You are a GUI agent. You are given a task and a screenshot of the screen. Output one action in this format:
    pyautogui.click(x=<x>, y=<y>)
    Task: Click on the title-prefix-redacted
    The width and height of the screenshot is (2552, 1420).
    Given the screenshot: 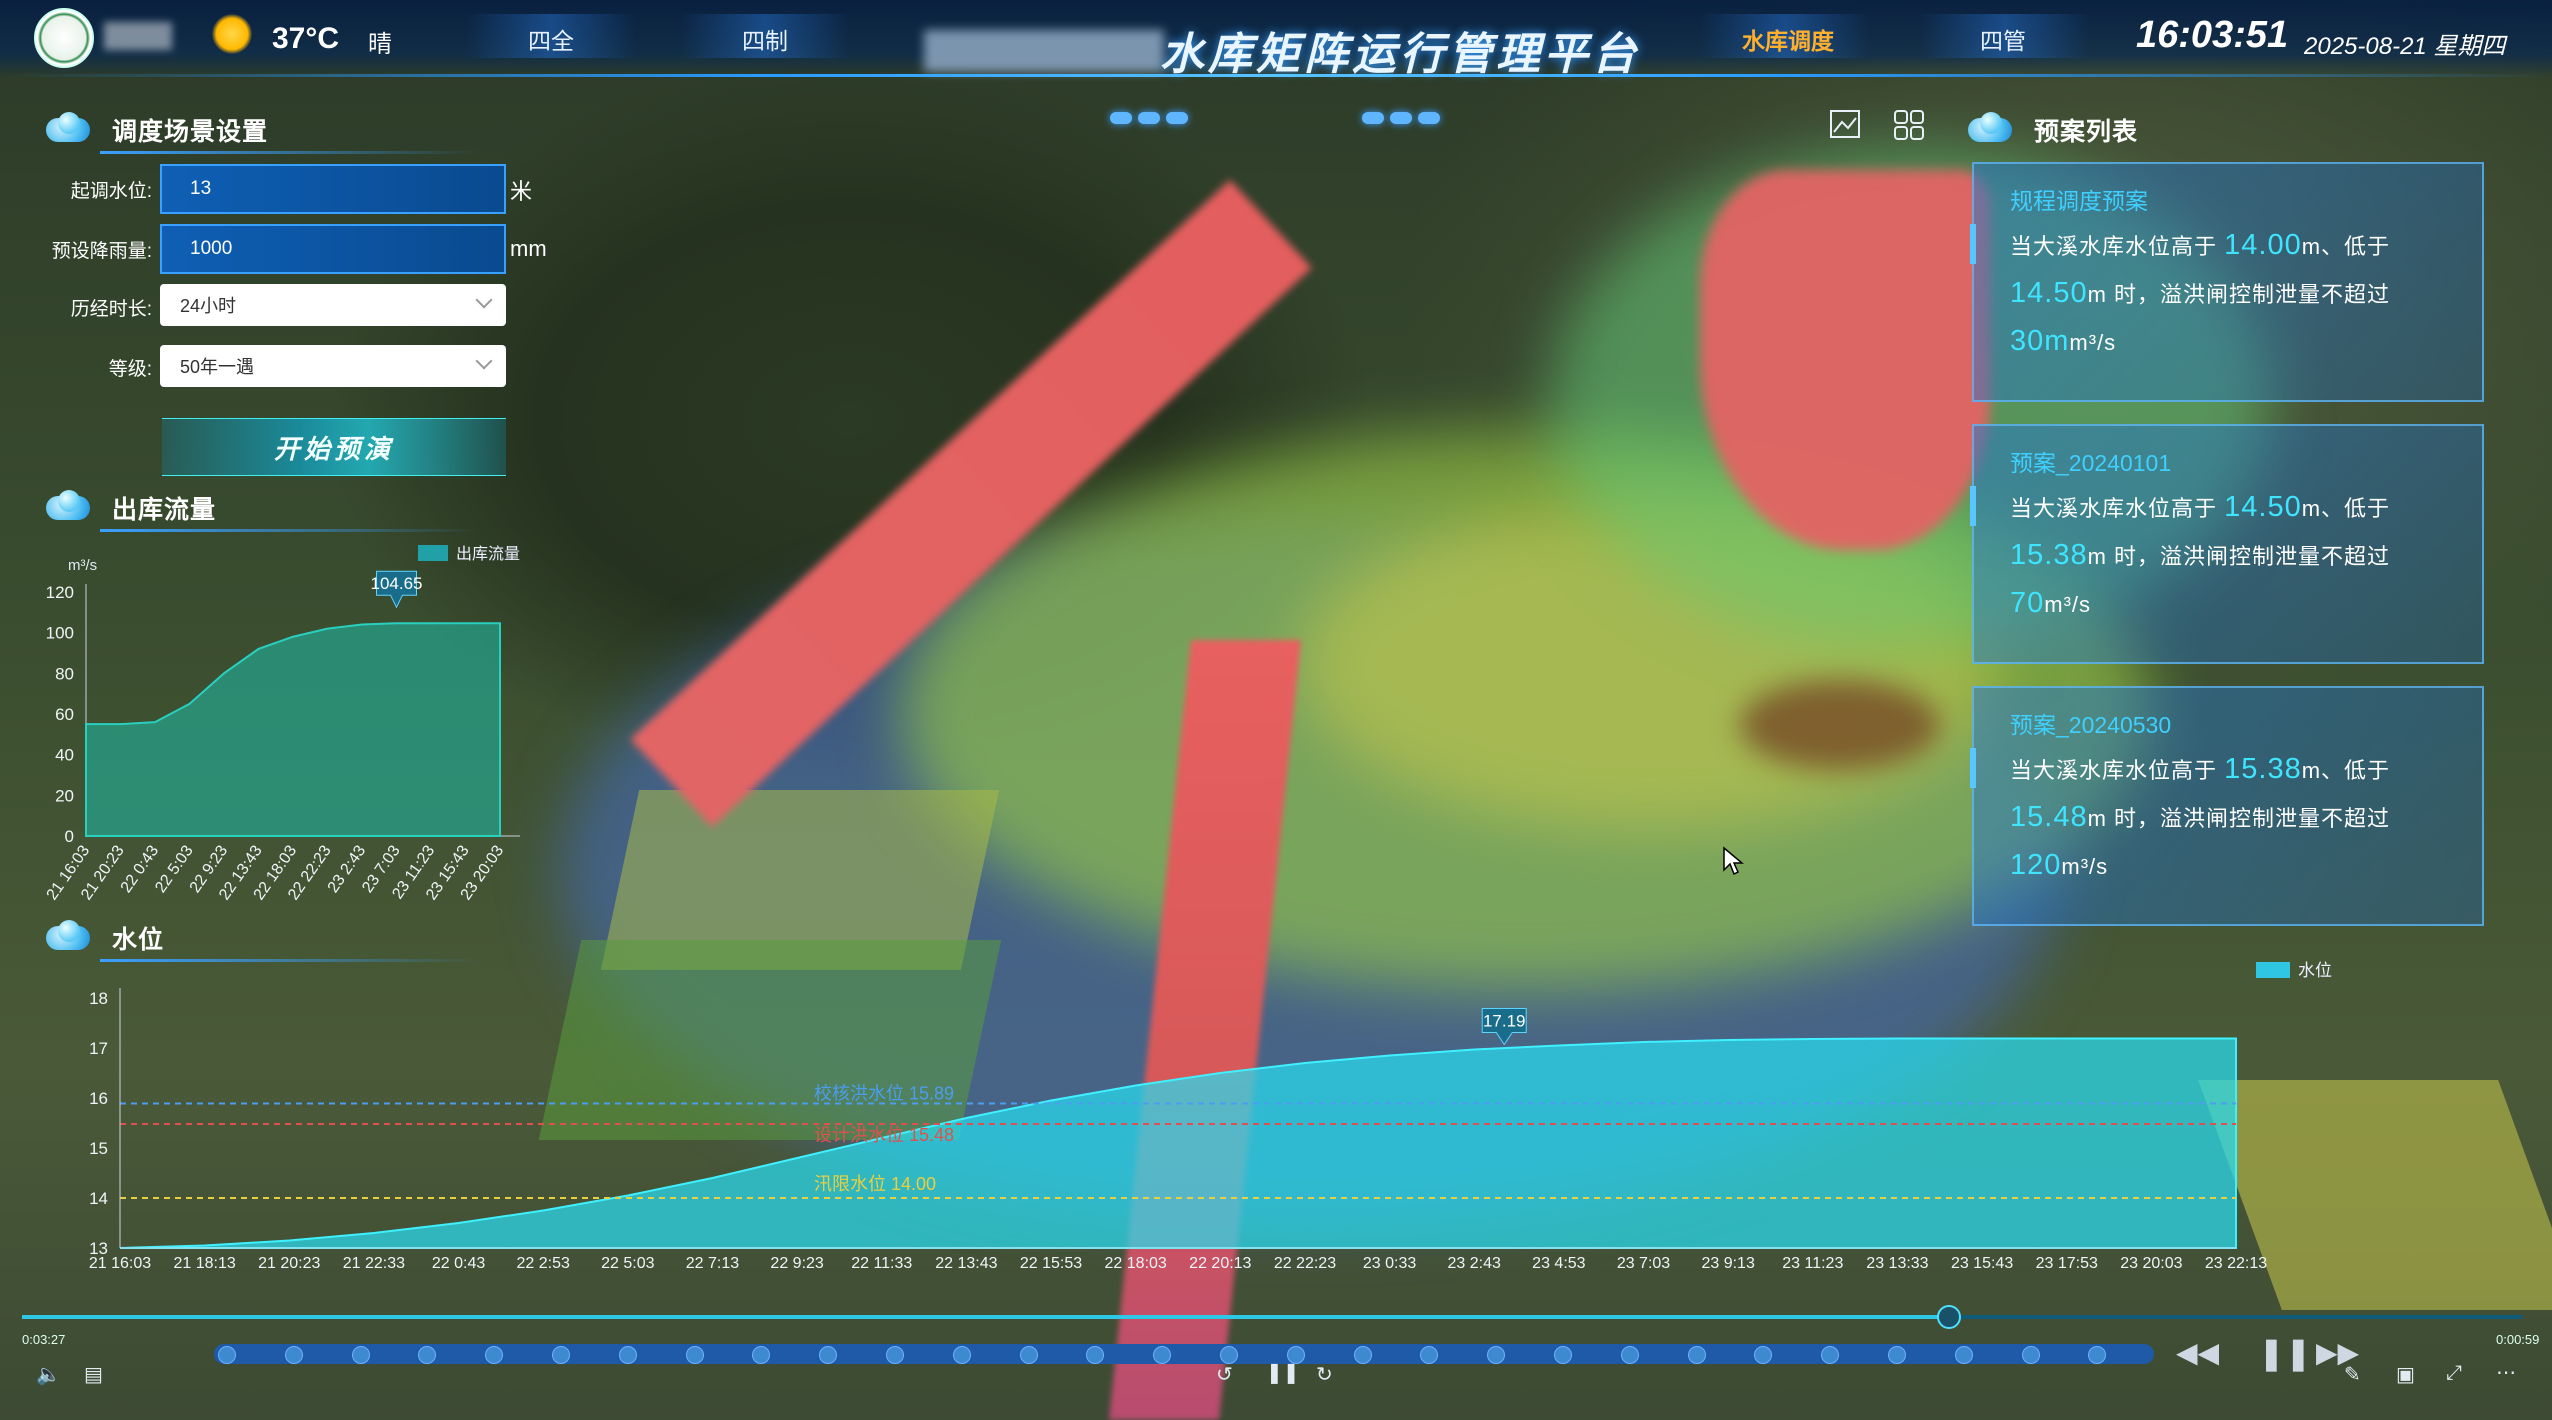 What is the action you would take?
    pyautogui.click(x=1044, y=51)
    